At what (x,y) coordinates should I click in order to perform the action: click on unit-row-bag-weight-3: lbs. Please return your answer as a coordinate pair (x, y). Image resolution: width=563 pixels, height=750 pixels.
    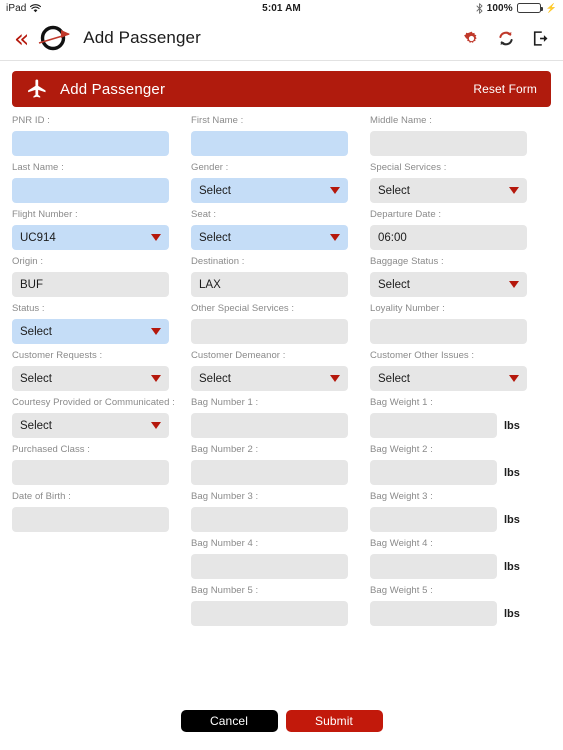
    Looking at the image, I should click on (448, 519).